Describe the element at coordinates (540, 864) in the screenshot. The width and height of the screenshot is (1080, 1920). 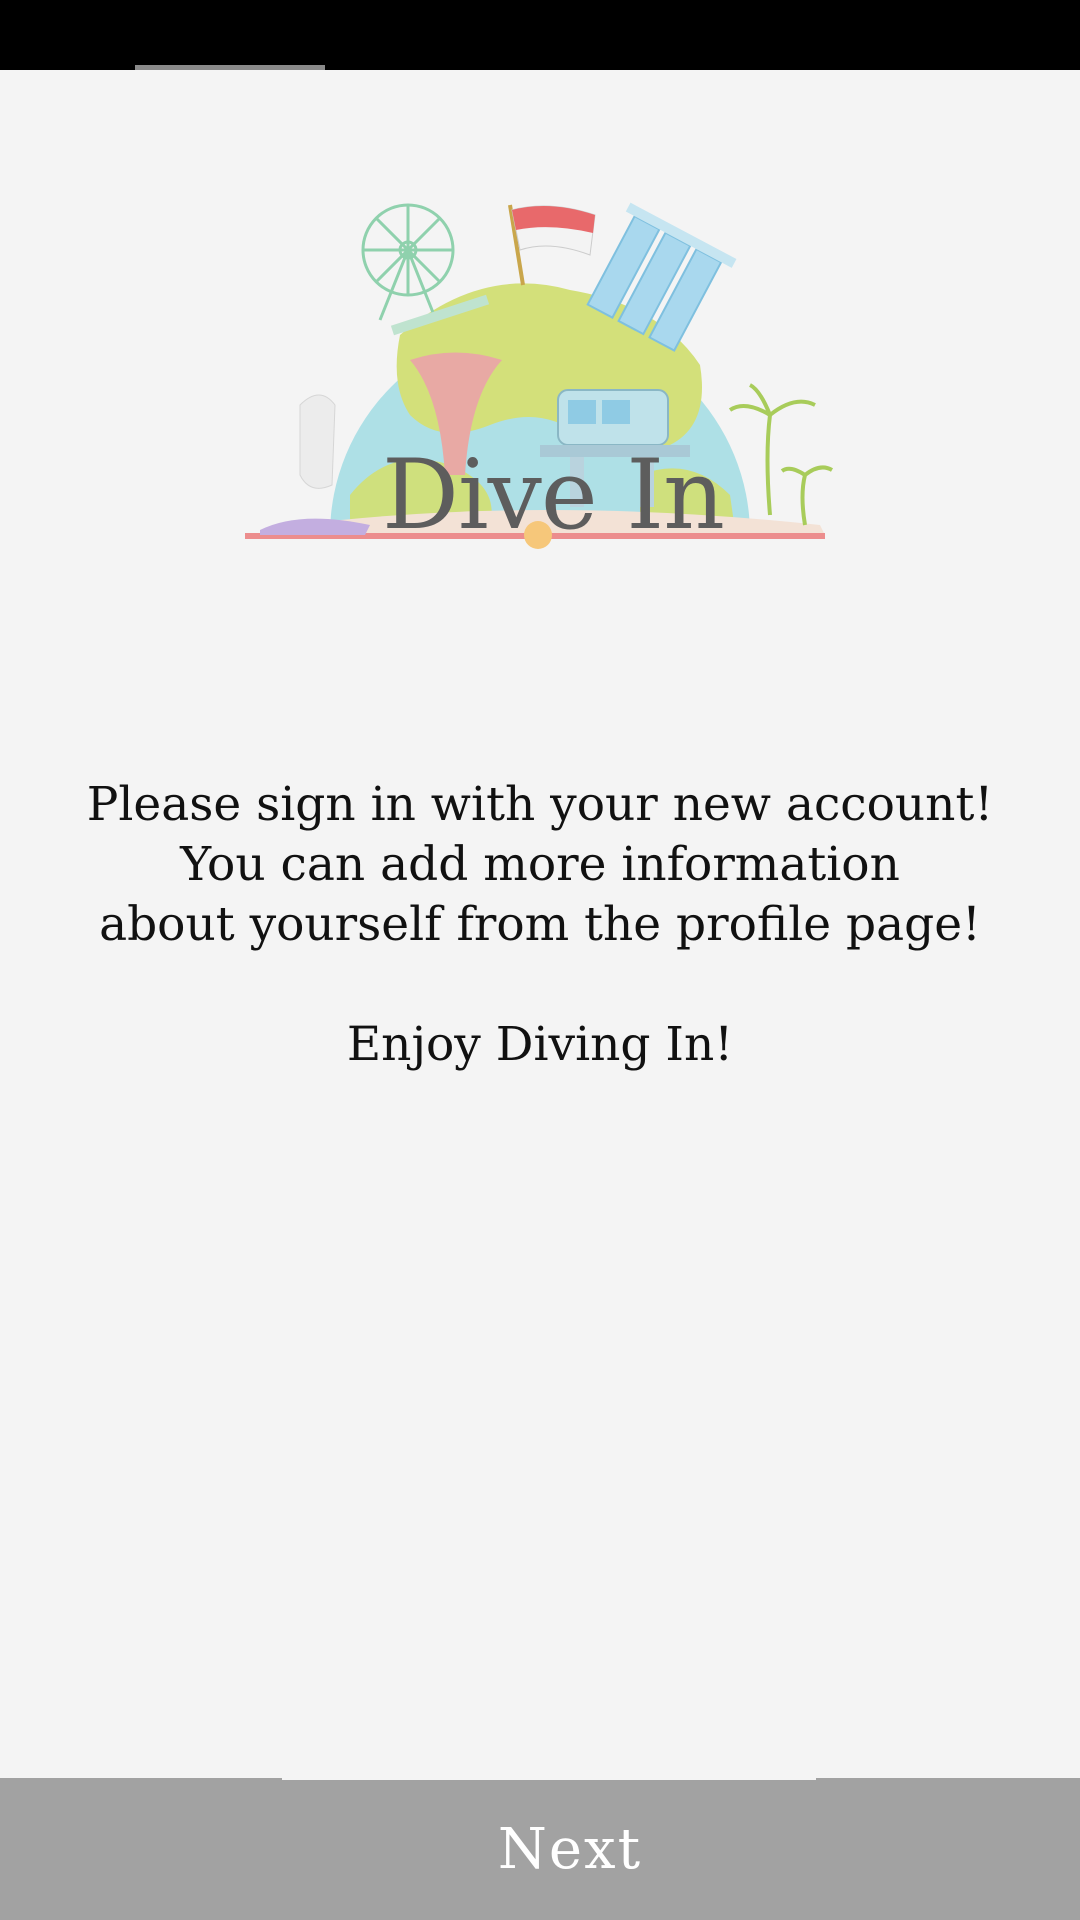
I see `message-line: You can add more information` at that location.